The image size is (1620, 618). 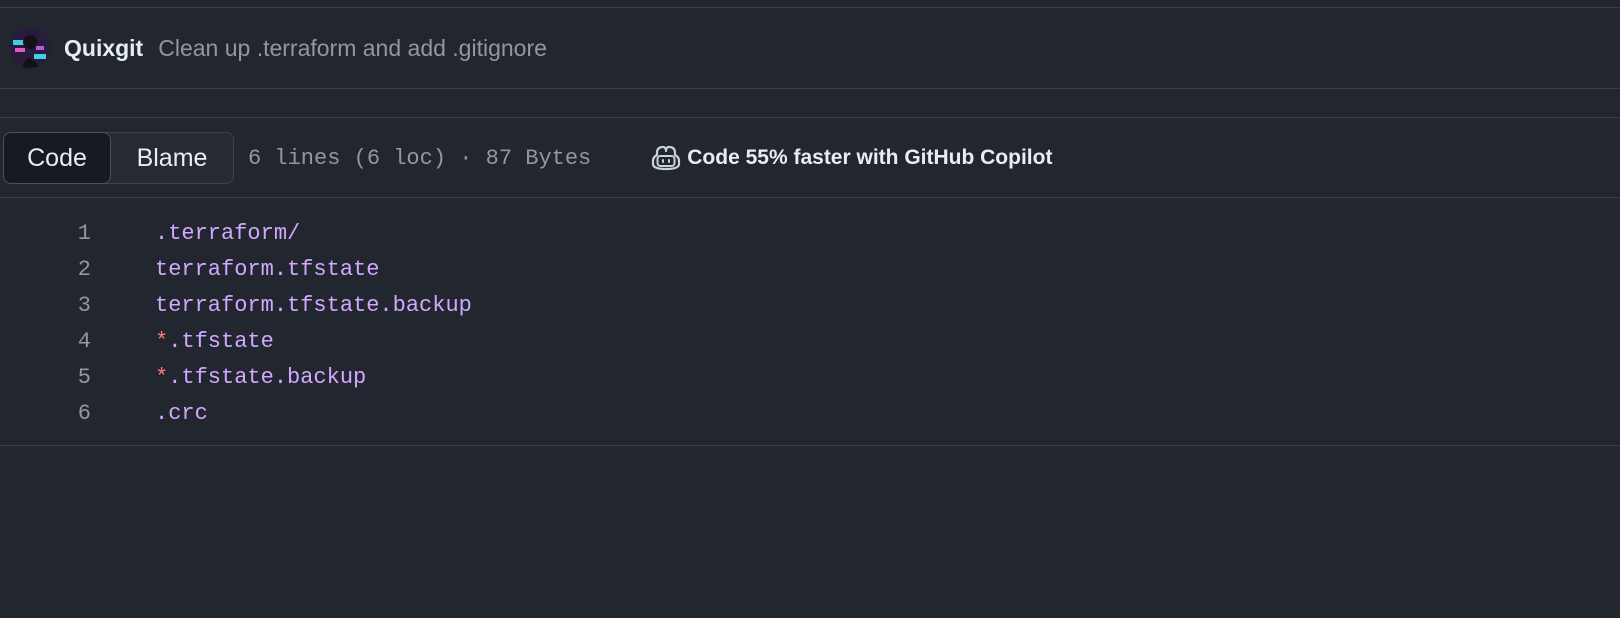 I want to click on line-content: *.tfstate.backup, so click(x=260, y=377).